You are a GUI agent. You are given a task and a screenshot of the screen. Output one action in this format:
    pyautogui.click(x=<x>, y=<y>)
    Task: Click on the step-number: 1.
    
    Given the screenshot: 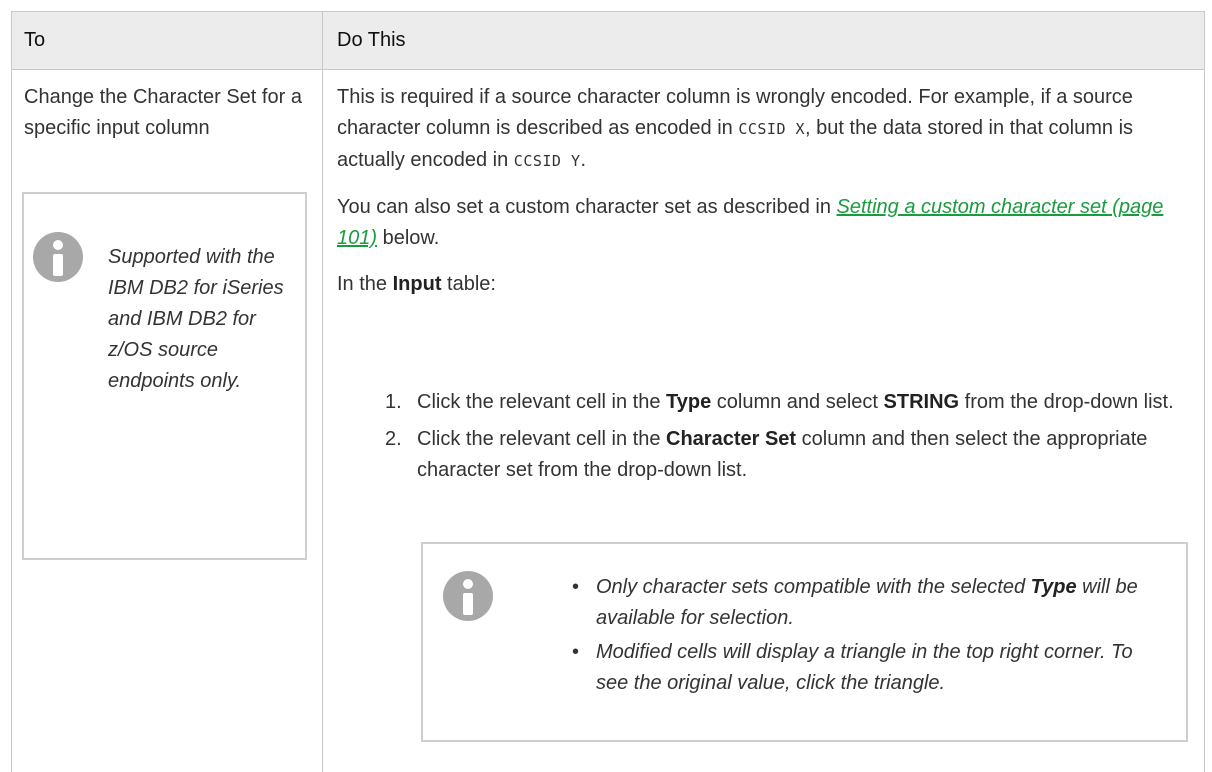 What is the action you would take?
    pyautogui.click(x=393, y=402)
    